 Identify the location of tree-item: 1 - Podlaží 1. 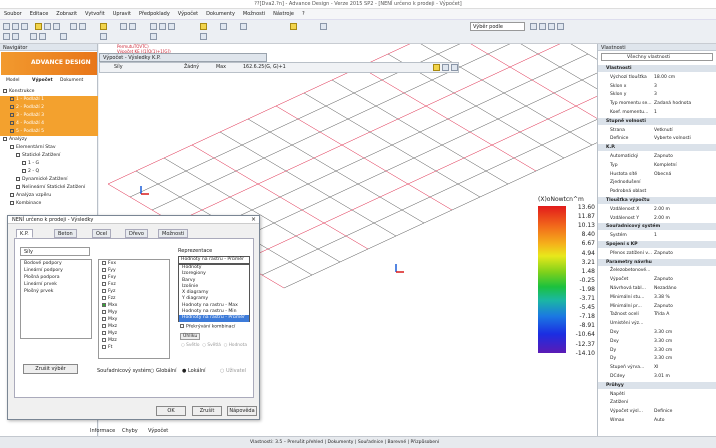
(49, 100).